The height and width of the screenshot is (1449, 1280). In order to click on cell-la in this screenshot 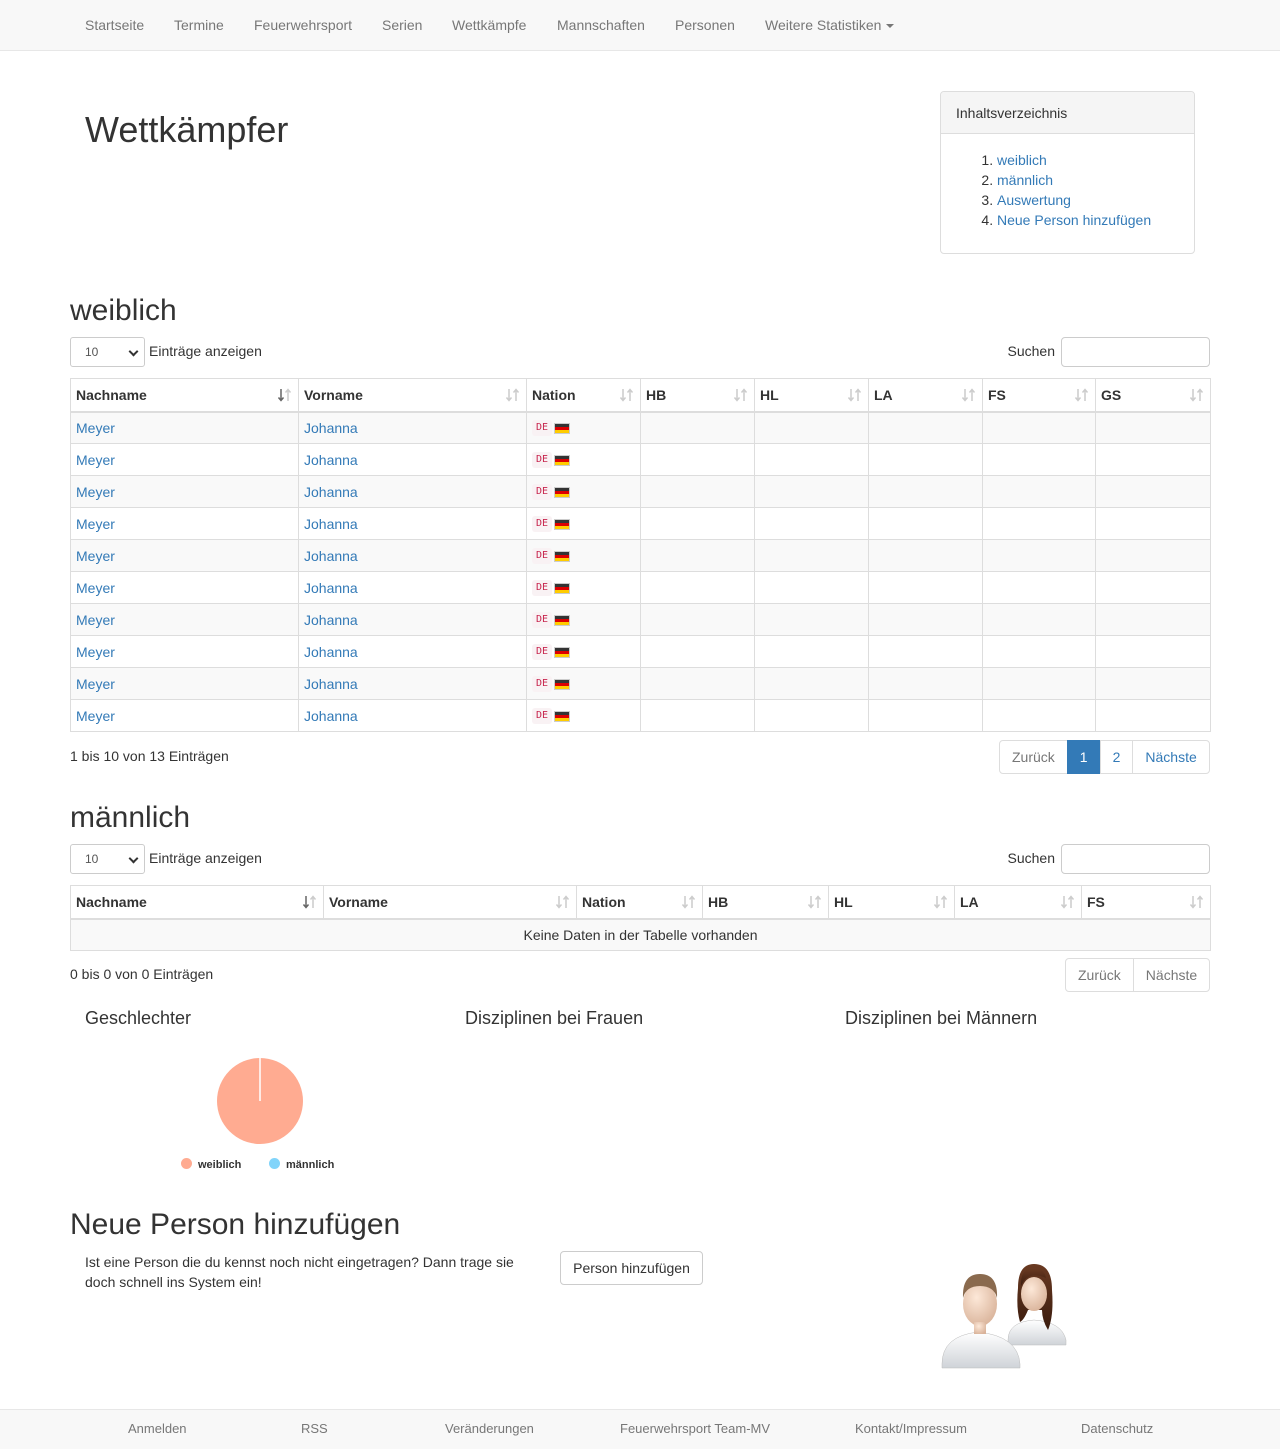, I will do `click(925, 683)`.